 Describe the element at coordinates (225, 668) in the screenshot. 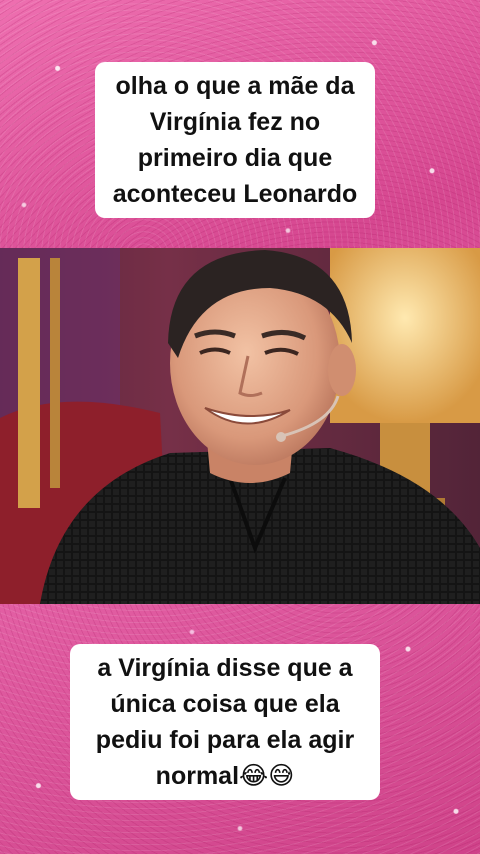

I see `bottom-caption-line: a Virgínia disse que a` at that location.